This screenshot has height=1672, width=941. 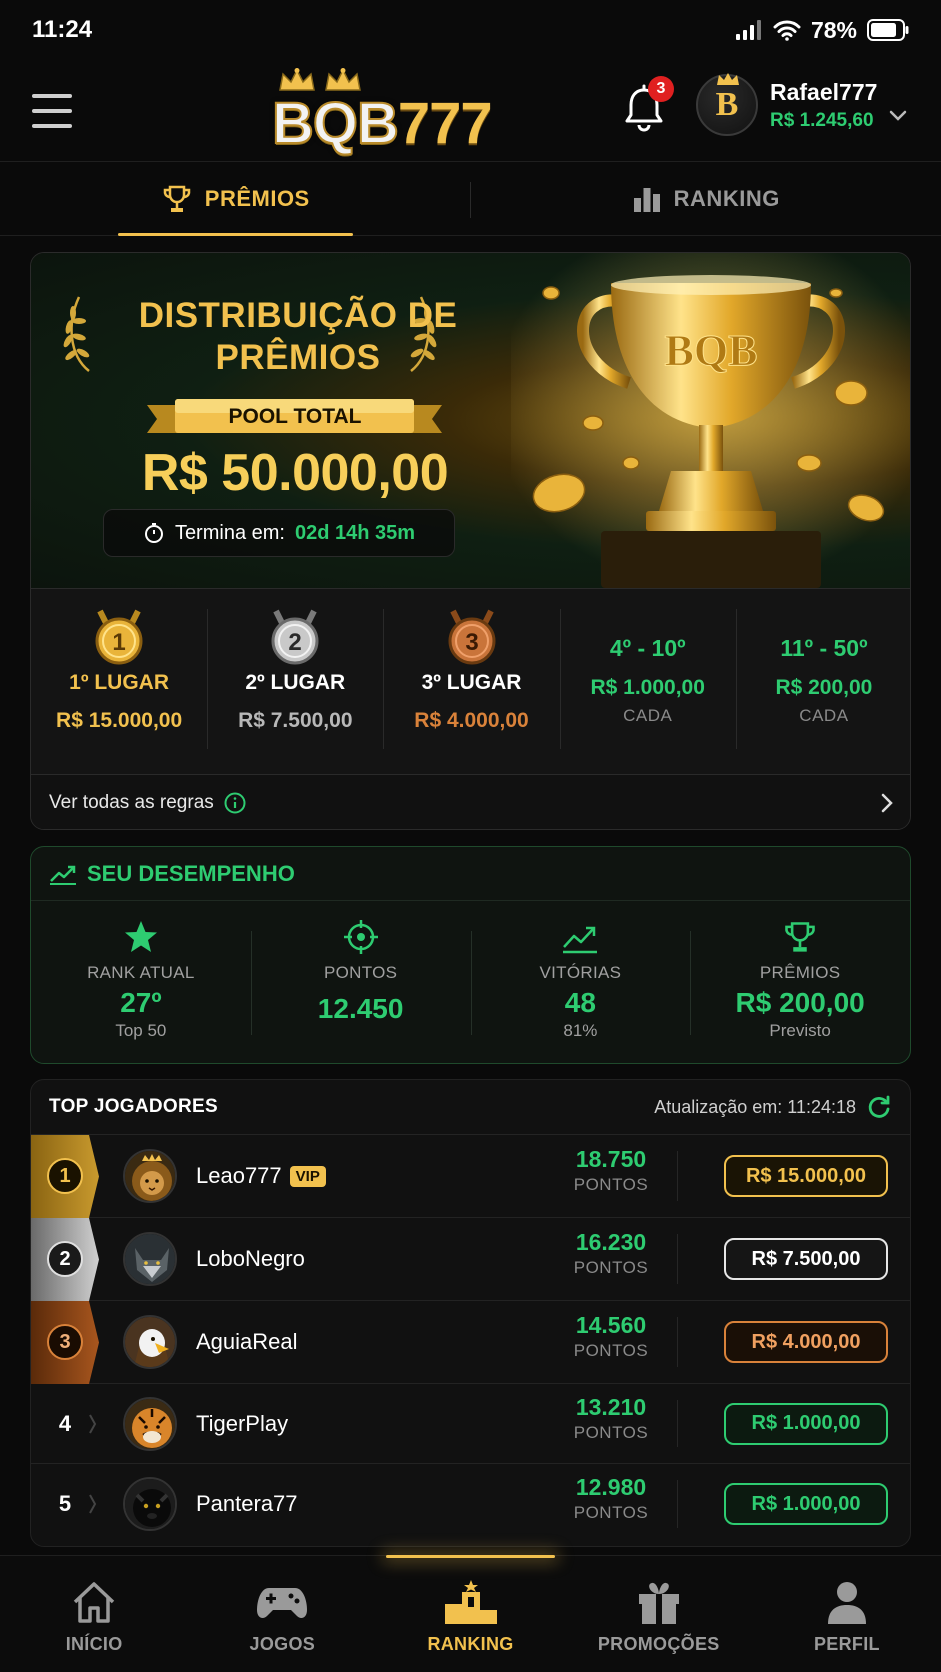 What do you see at coordinates (141, 1030) in the screenshot?
I see `stat-sub: Top 50` at bounding box center [141, 1030].